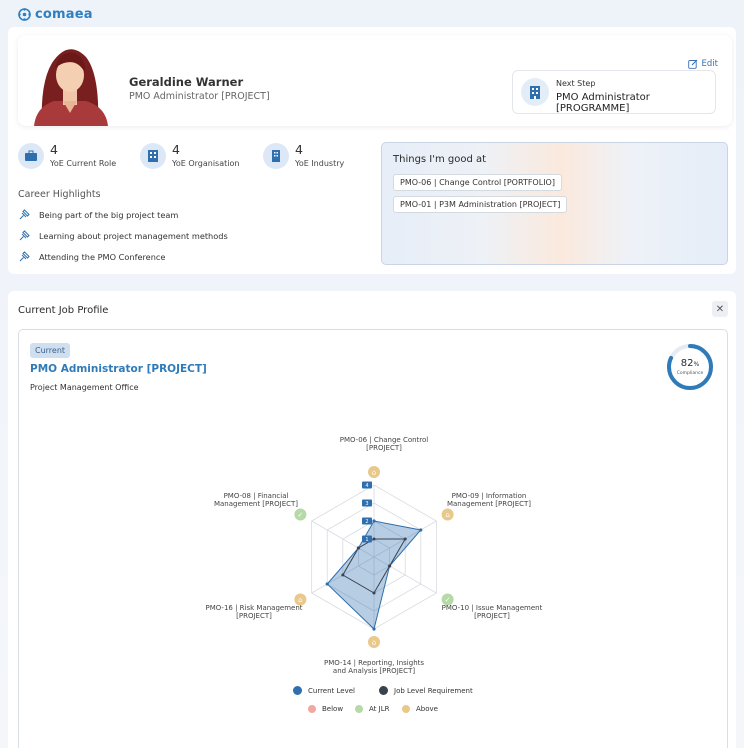 The width and height of the screenshot is (744, 748). What do you see at coordinates (63, 310) in the screenshot?
I see `section-title: Current Job Profile` at bounding box center [63, 310].